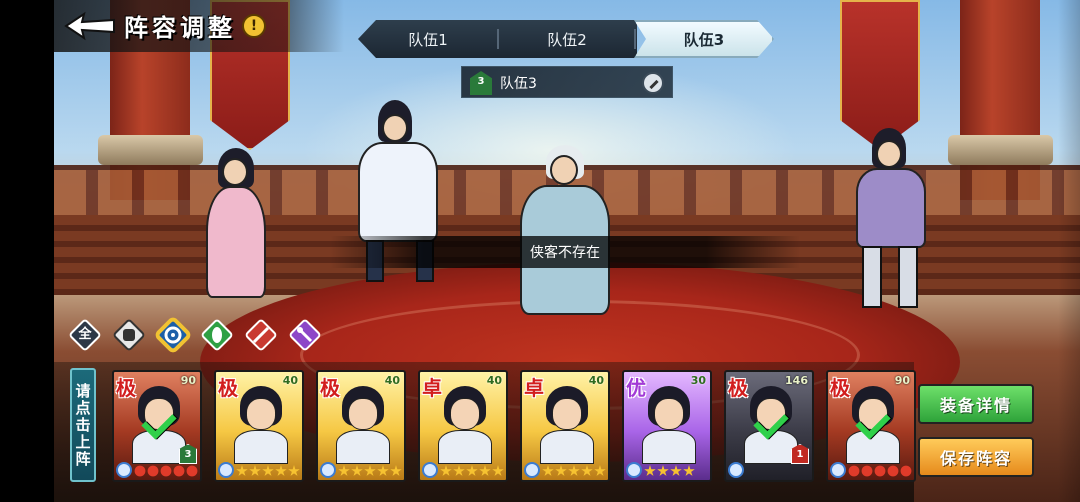 Image resolution: width=1080 pixels, height=502 pixels. I want to click on save-lineup-button: 保存阵容, so click(976, 457).